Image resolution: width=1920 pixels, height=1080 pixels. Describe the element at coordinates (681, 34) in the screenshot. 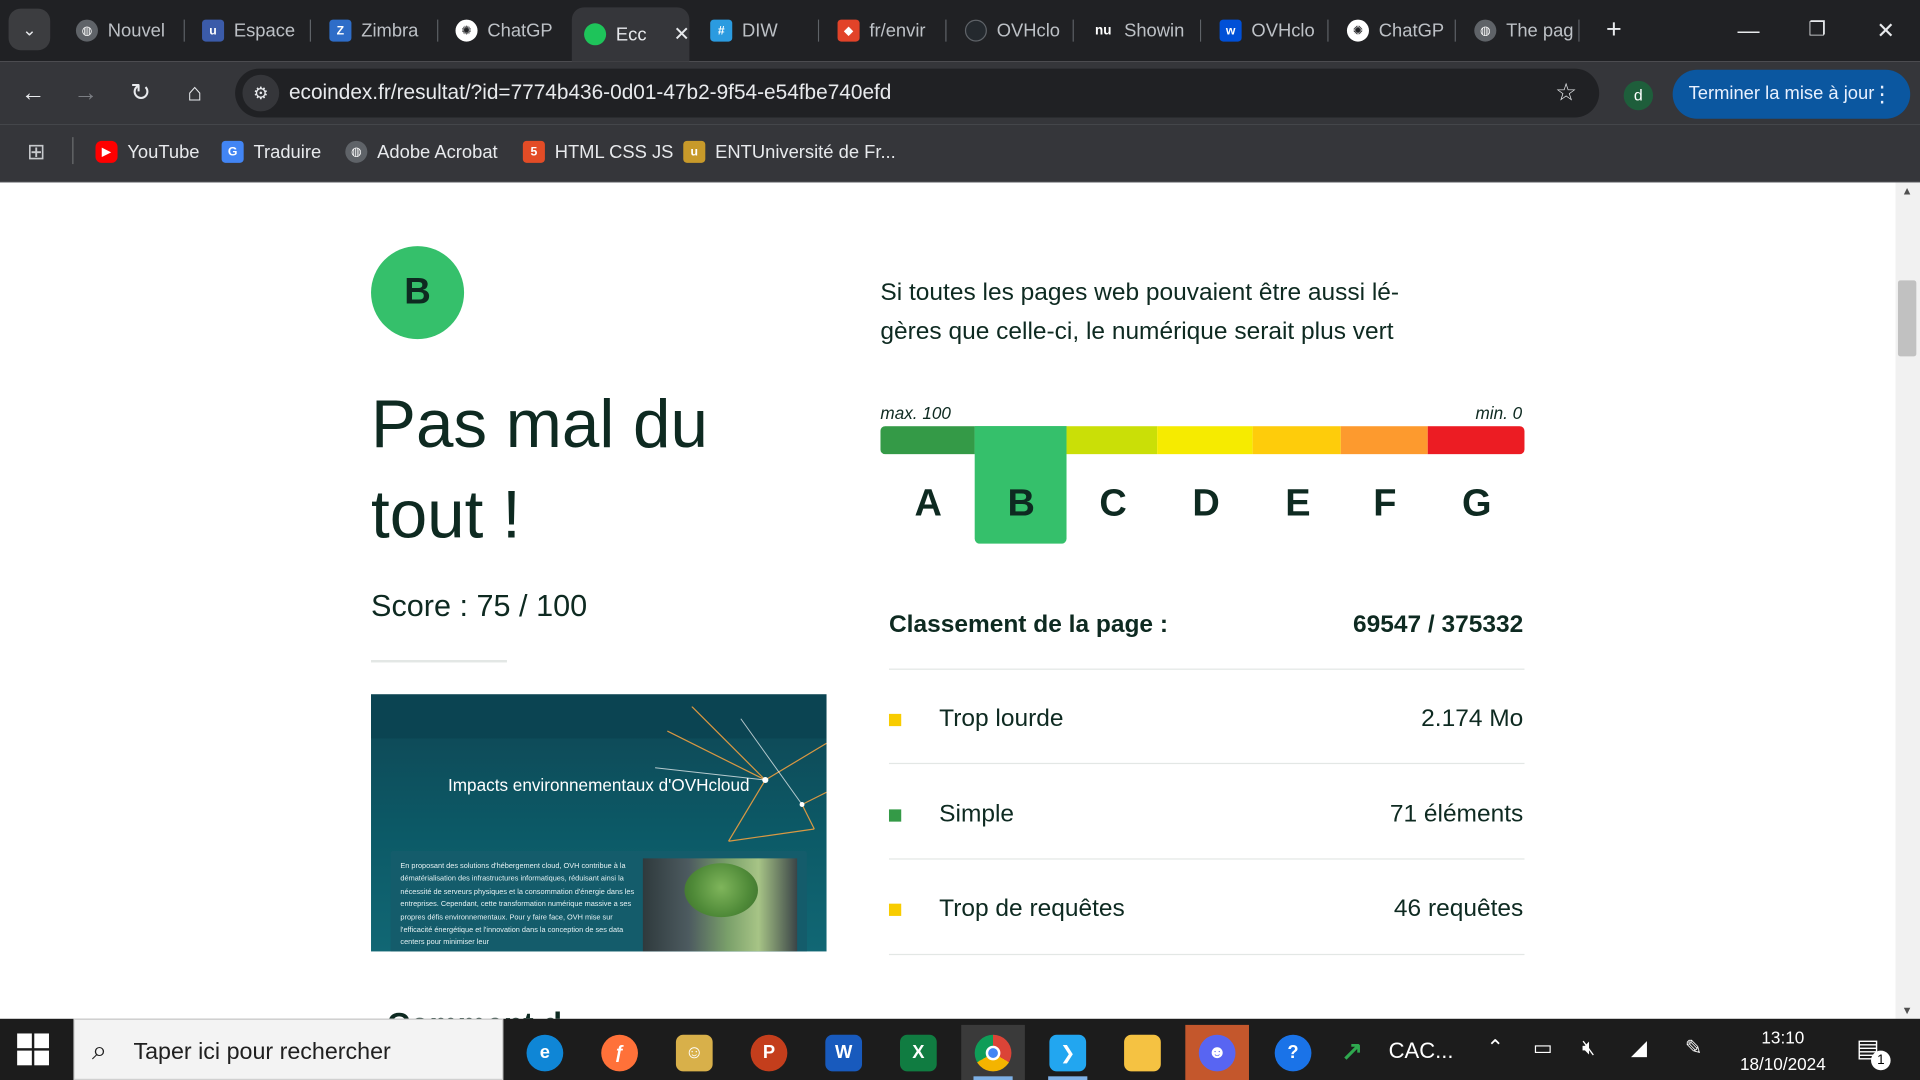

I see `close-icon: ✕` at that location.